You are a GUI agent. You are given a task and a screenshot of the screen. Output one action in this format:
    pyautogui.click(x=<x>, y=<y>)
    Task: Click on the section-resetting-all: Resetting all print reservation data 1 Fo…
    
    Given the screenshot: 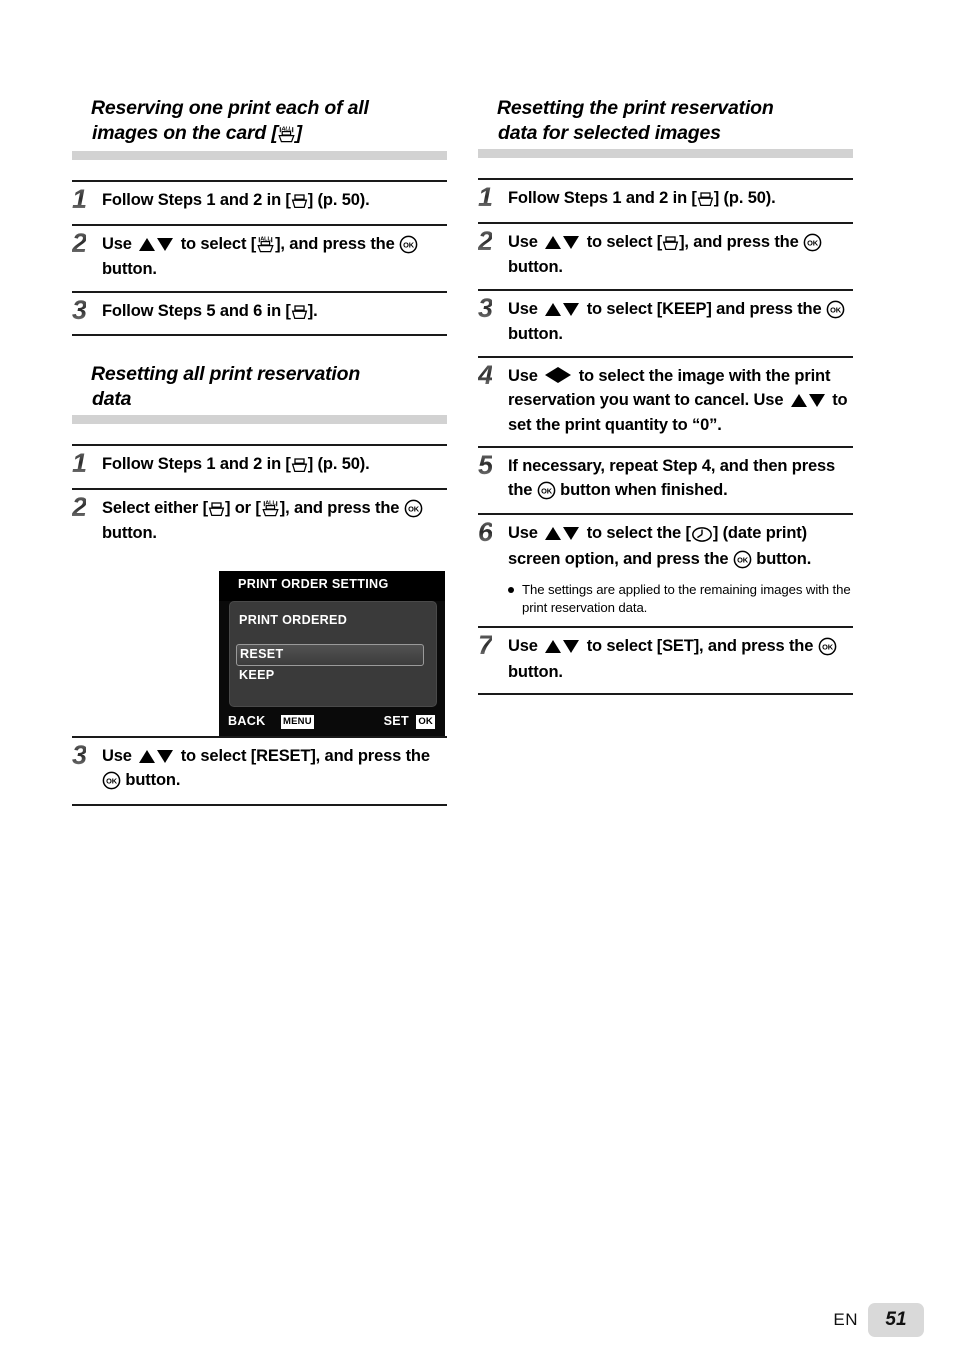 What is the action you would take?
    pyautogui.click(x=259, y=584)
    